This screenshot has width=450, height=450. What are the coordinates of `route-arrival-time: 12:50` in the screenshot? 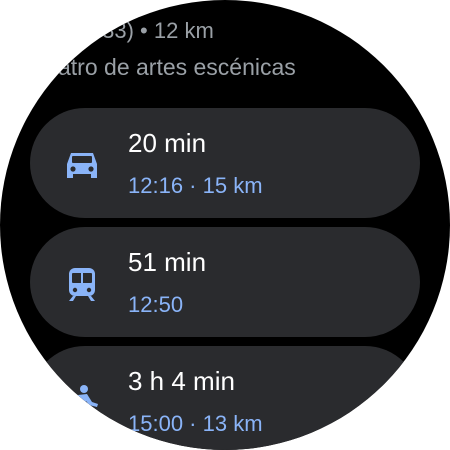 It's located at (156, 304).